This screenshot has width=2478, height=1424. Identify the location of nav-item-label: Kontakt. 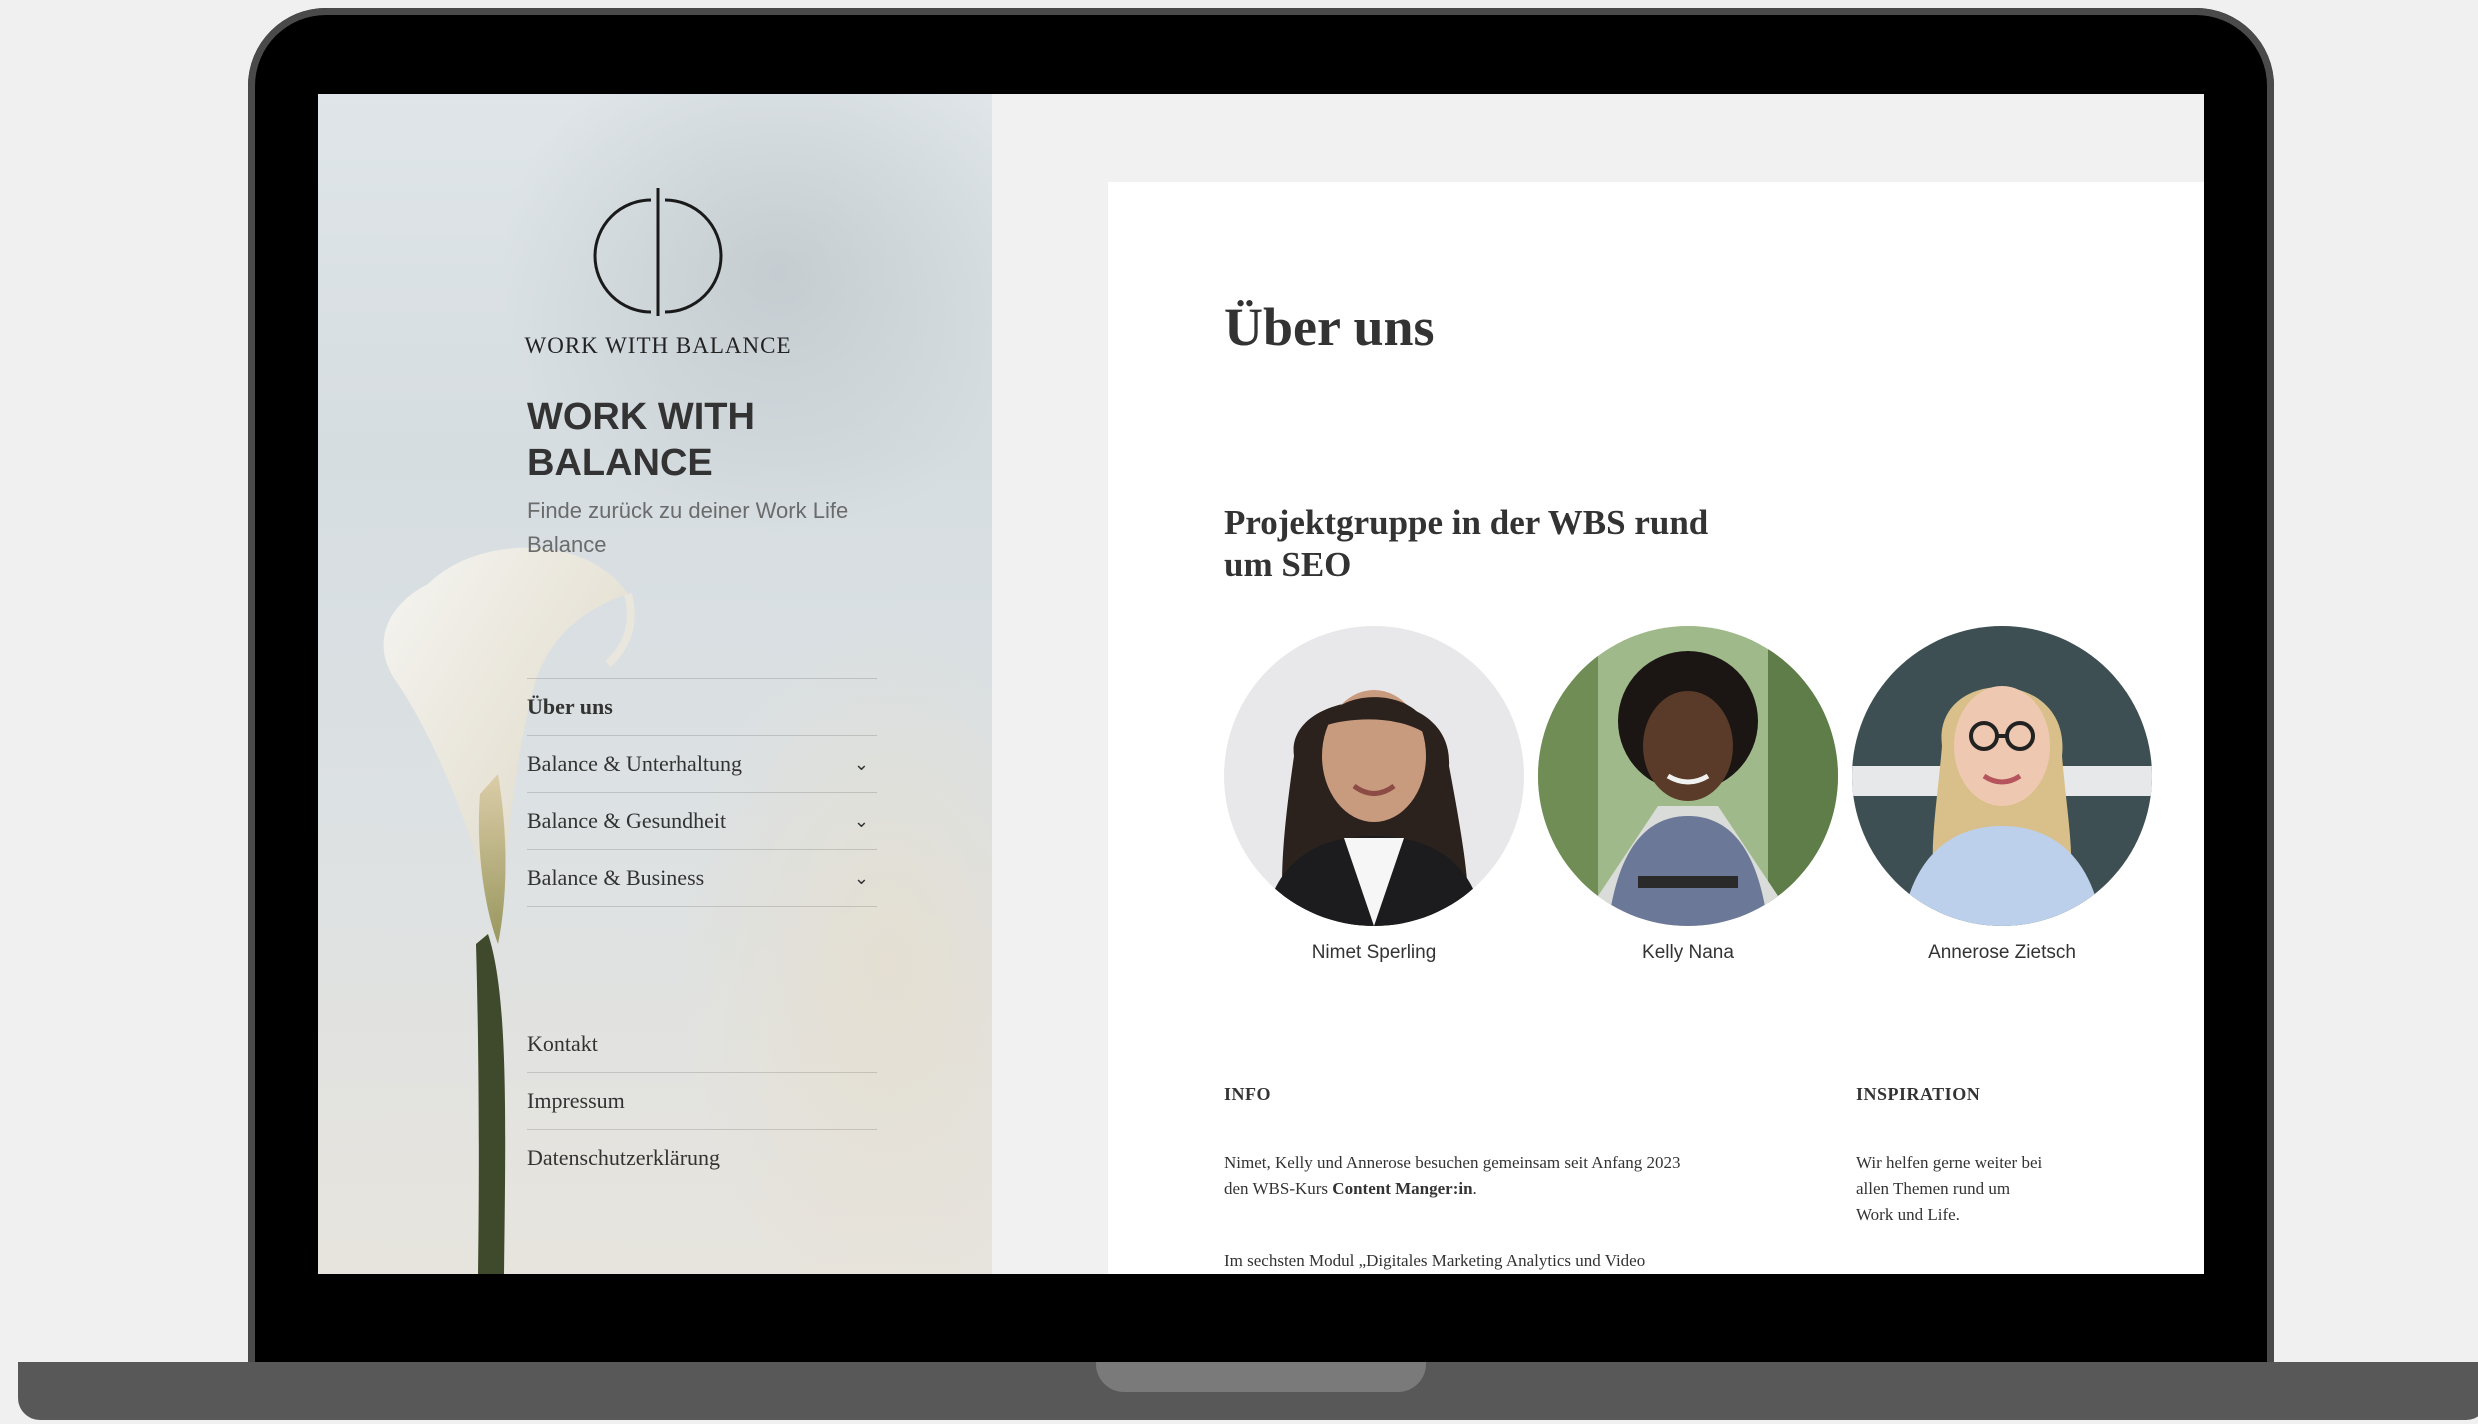
(562, 1043).